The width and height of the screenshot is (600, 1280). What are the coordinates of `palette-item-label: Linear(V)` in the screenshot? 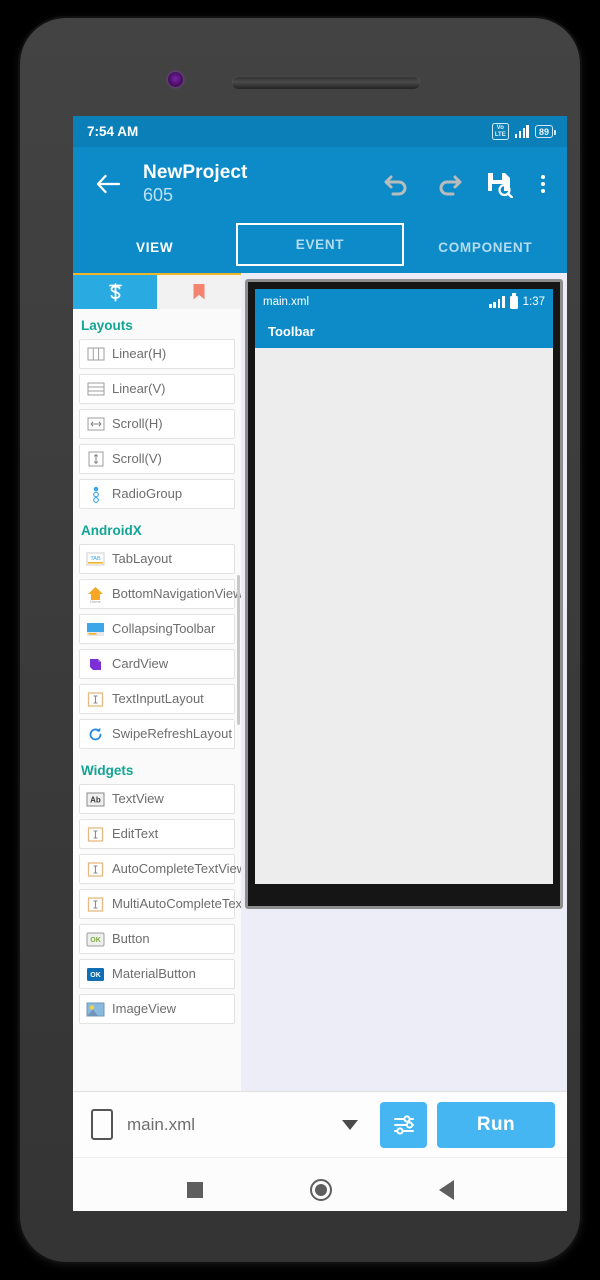 It's located at (139, 389).